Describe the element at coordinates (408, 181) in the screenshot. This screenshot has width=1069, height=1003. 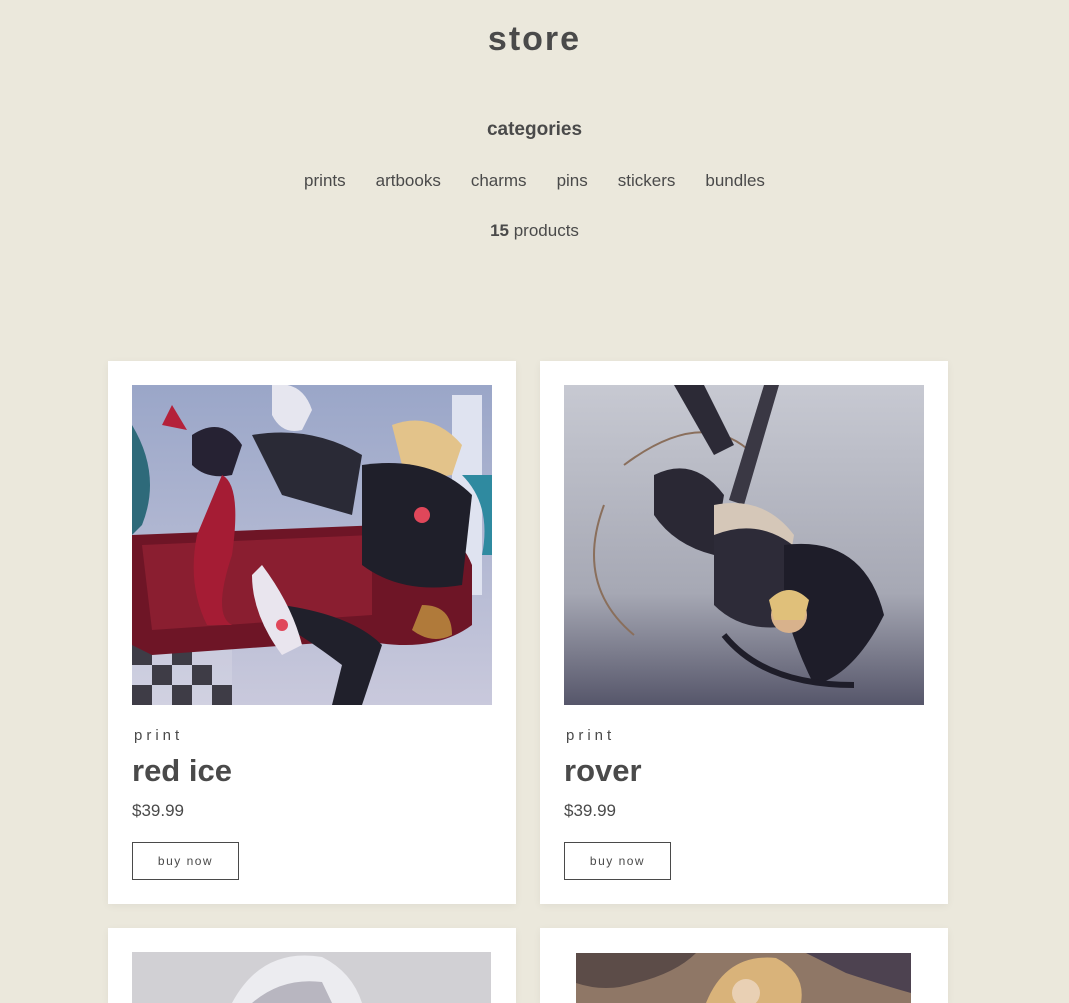
I see `category-link-artbooks: artbooks` at that location.